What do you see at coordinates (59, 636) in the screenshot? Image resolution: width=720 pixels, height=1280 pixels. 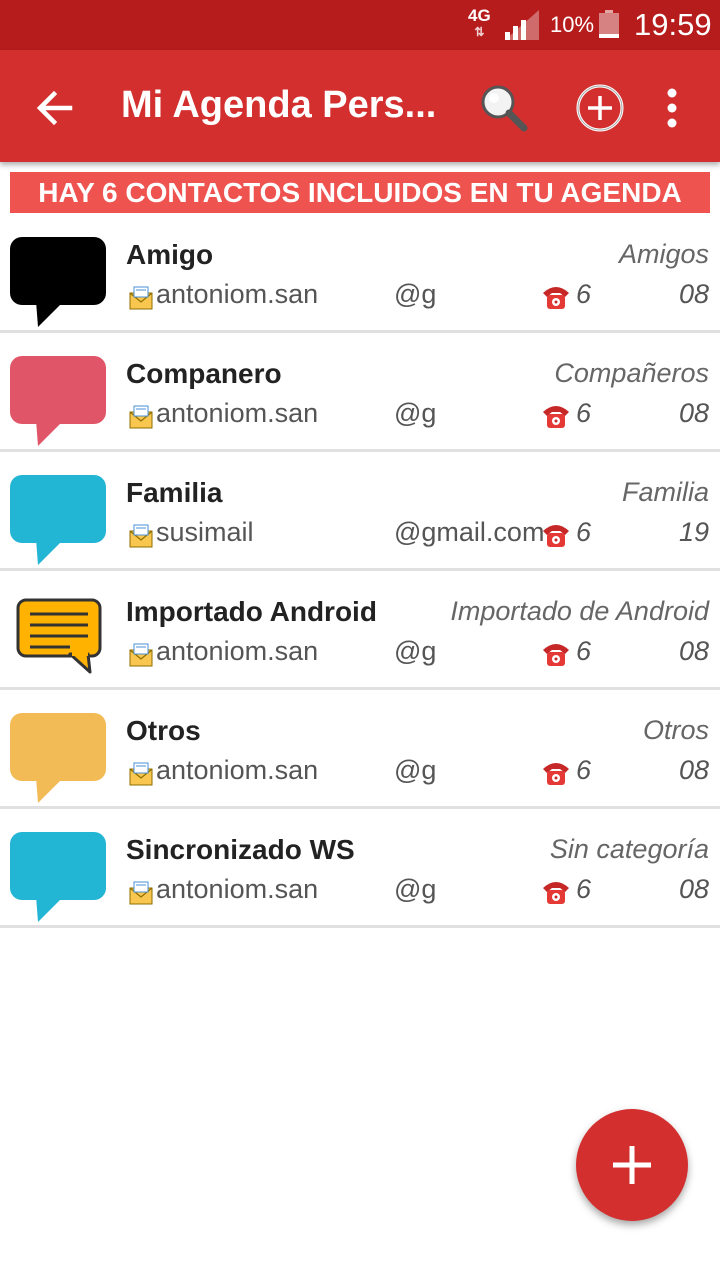 I see `message-lines-icon` at bounding box center [59, 636].